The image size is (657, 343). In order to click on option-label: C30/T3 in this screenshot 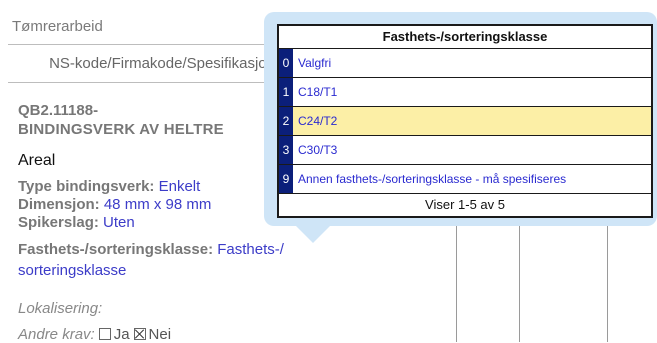, I will do `click(472, 150)`.